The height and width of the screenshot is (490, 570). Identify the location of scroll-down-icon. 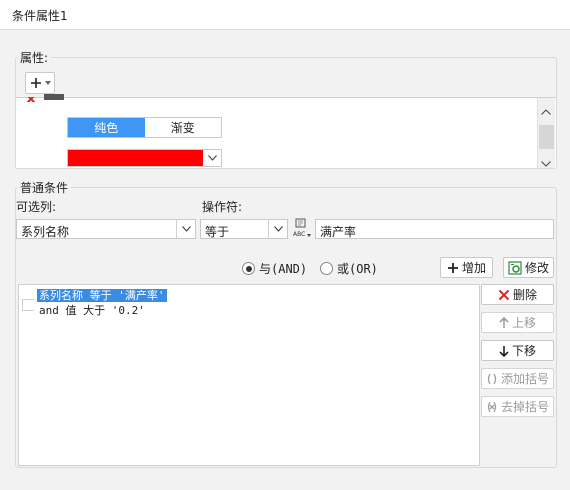
(546, 163).